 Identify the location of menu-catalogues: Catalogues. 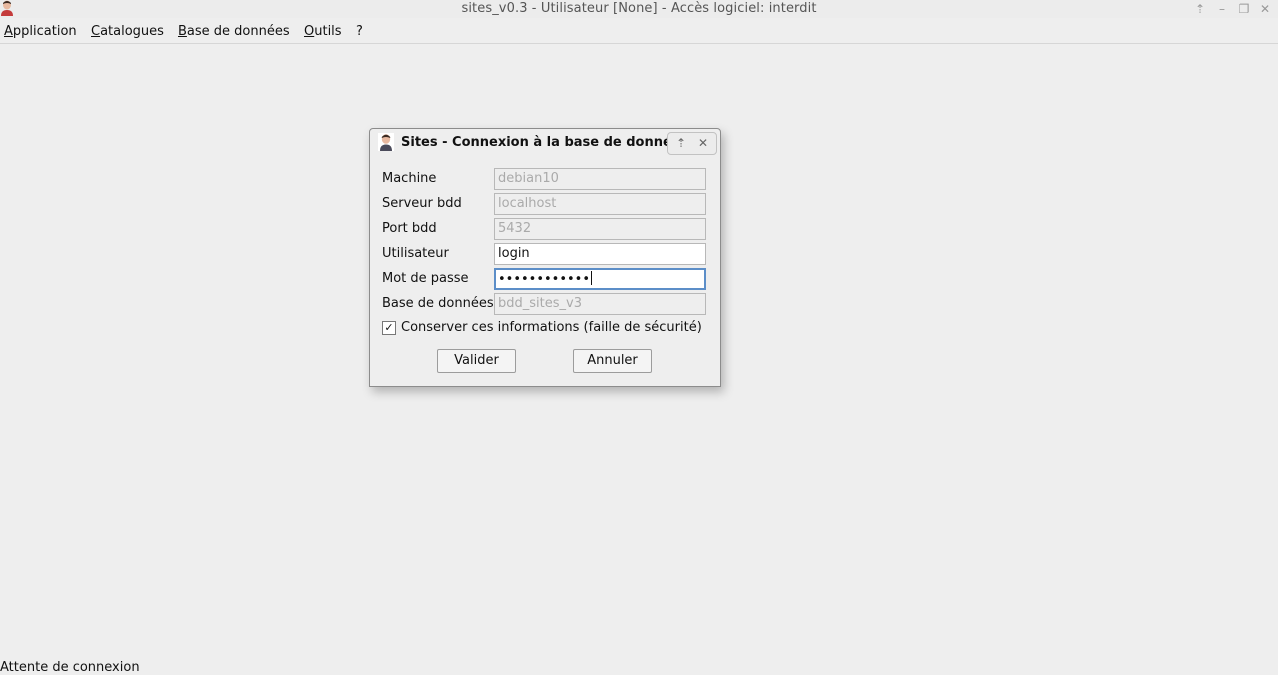
(127, 31).